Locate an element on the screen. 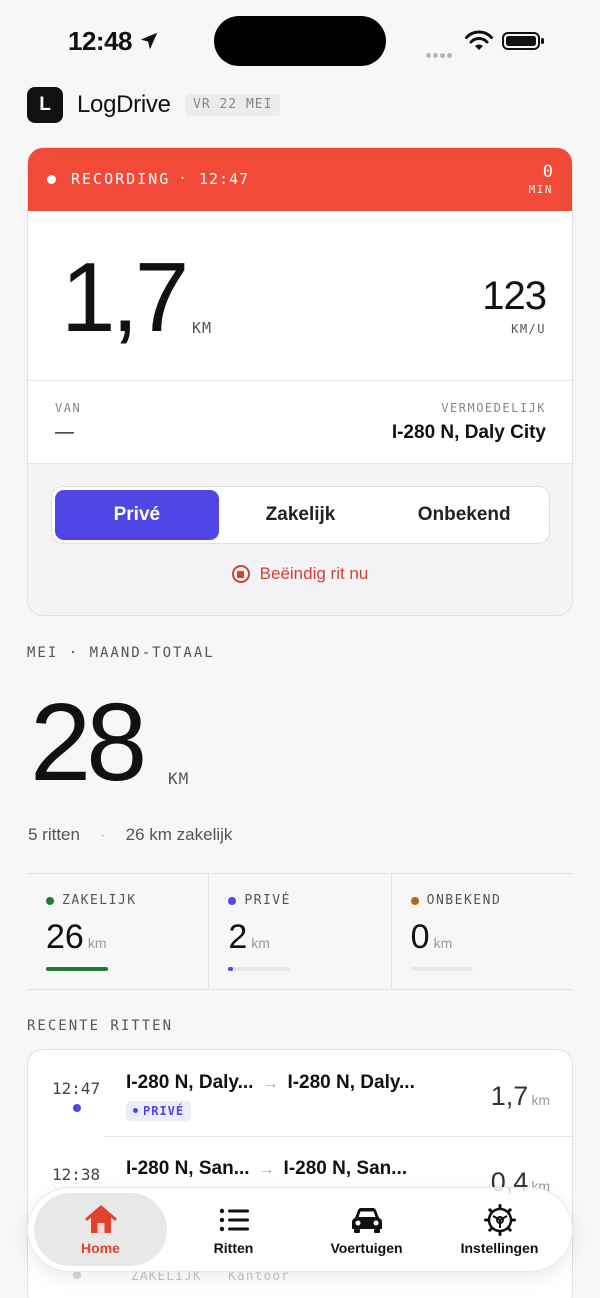  dynamic-island is located at coordinates (300, 41).